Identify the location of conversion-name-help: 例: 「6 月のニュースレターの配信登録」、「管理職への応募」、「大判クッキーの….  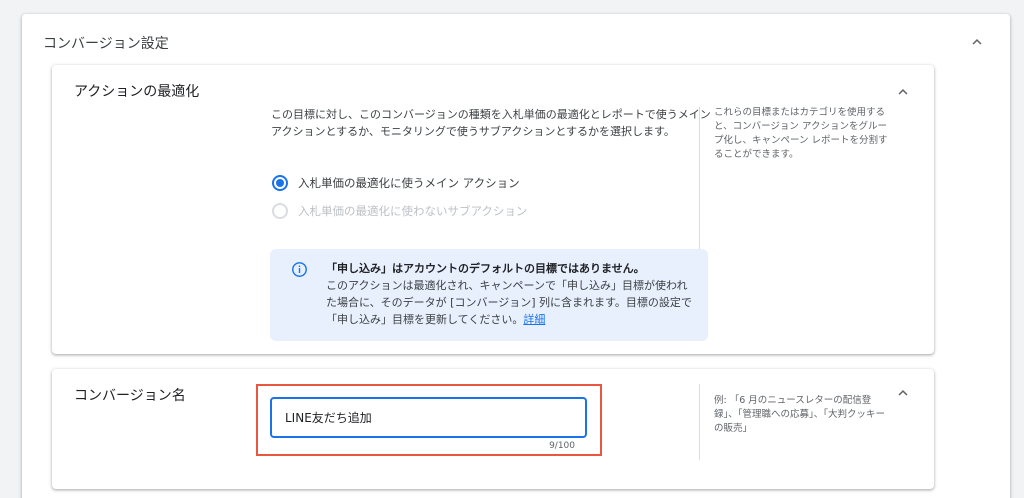
(800, 414).